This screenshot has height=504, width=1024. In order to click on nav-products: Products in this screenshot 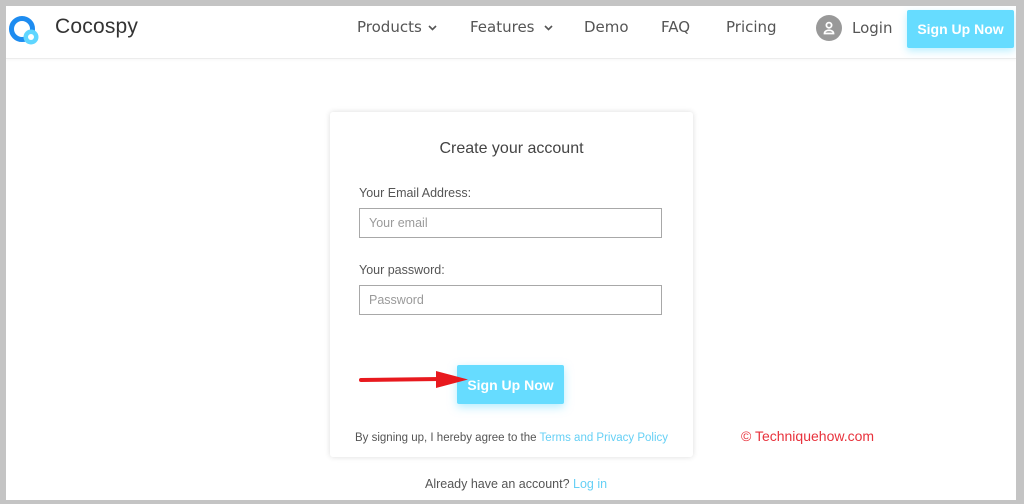, I will do `click(397, 27)`.